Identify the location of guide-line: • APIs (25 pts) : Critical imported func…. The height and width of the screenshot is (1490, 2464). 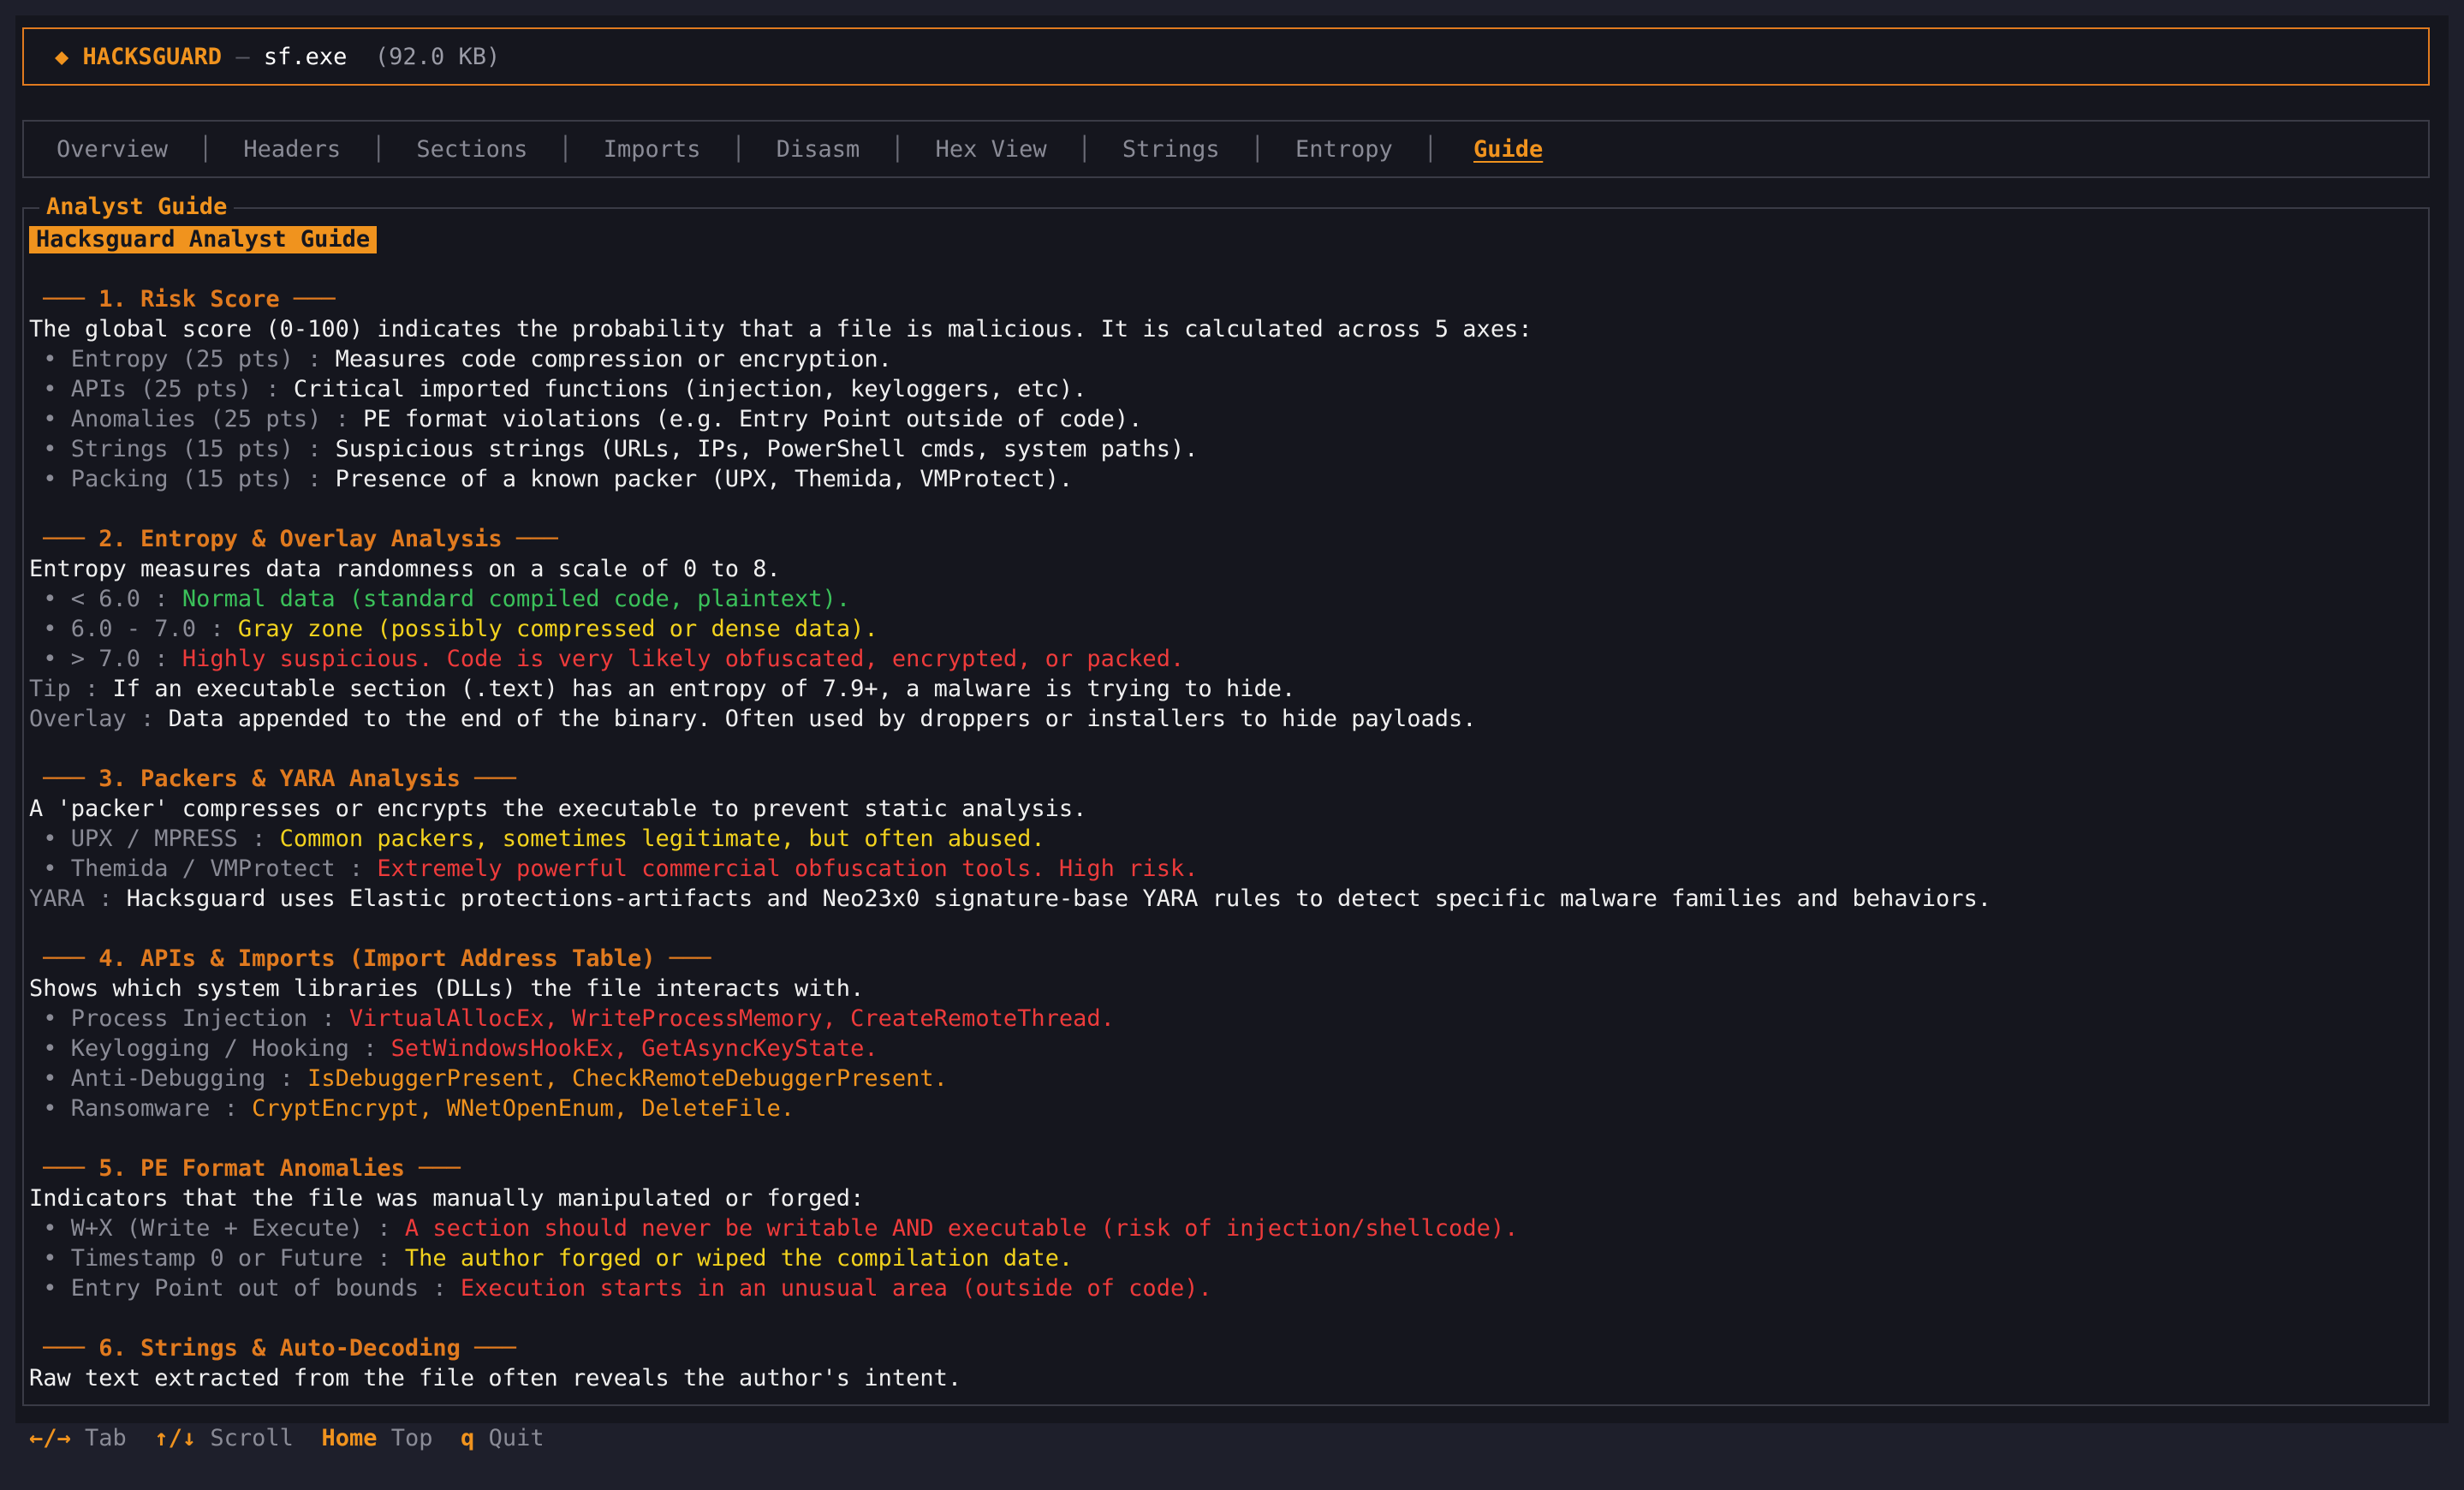
(1223, 389).